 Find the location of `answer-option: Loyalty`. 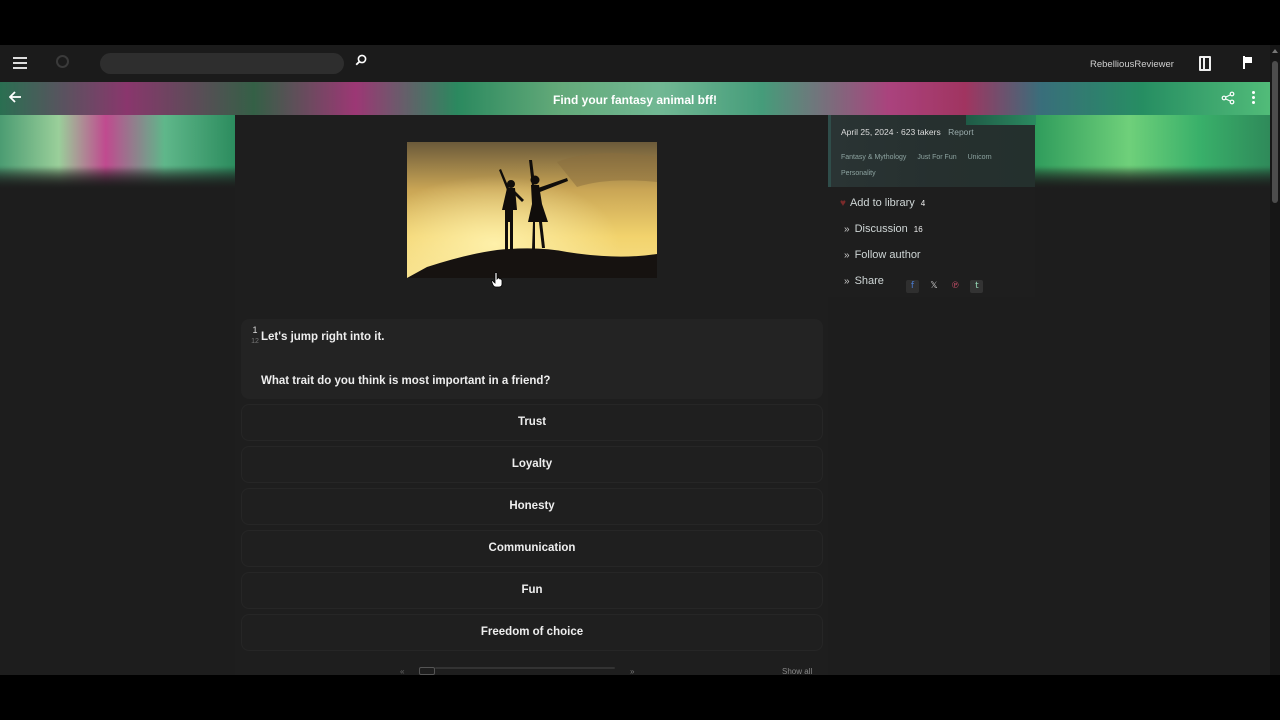

answer-option: Loyalty is located at coordinates (532, 464).